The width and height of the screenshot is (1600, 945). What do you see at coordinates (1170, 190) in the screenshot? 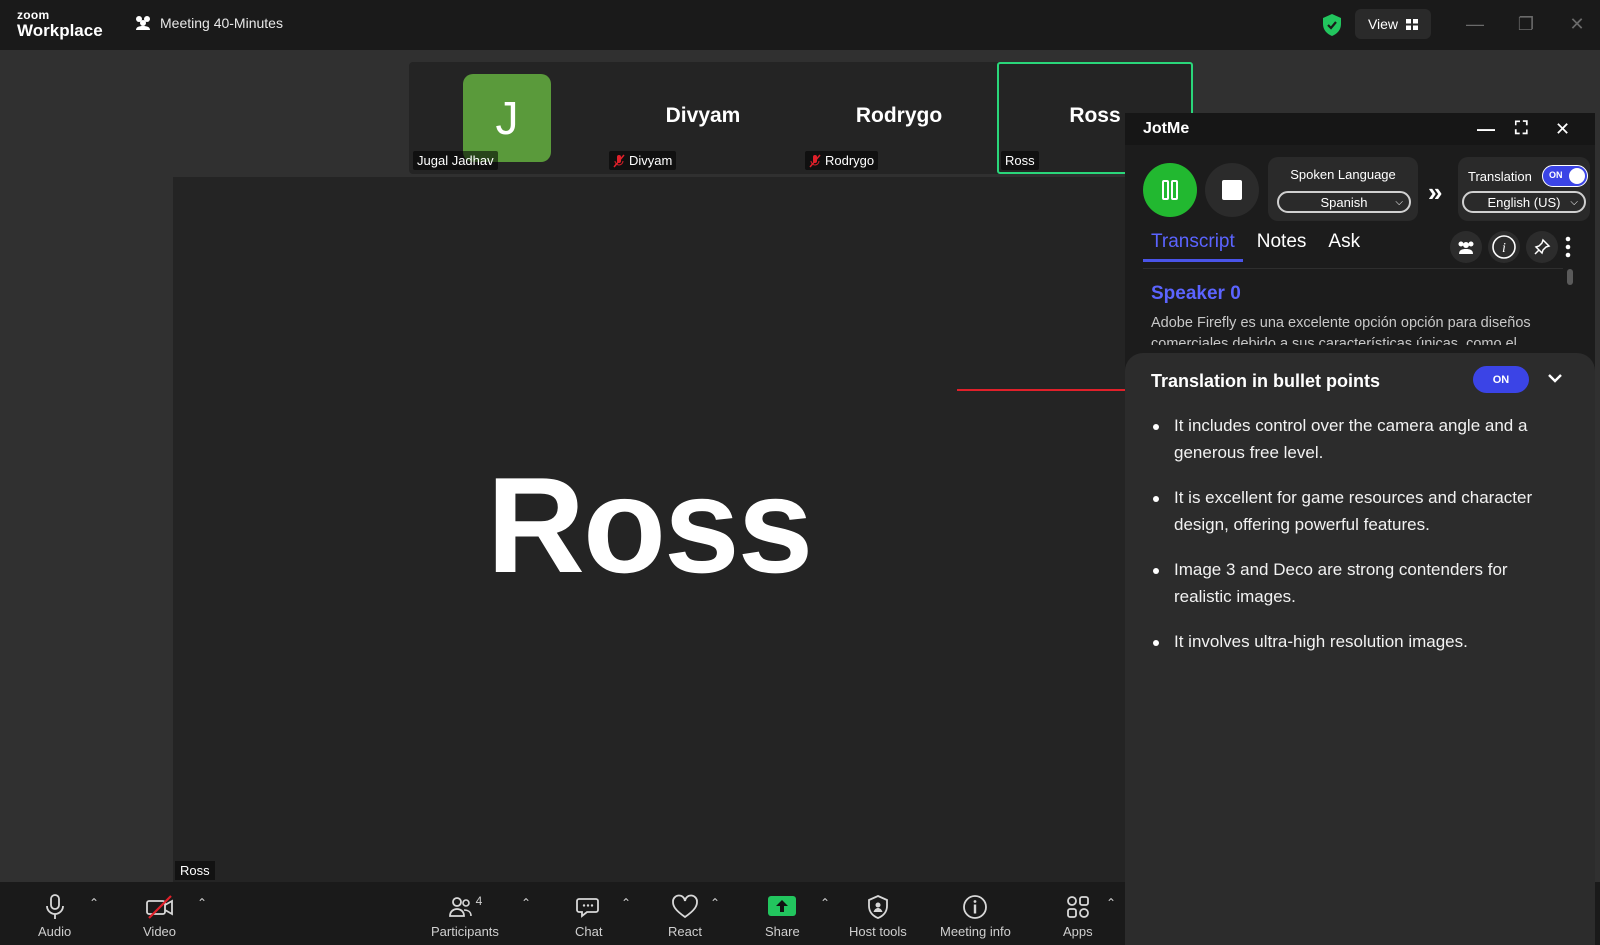
I see `pause-button` at bounding box center [1170, 190].